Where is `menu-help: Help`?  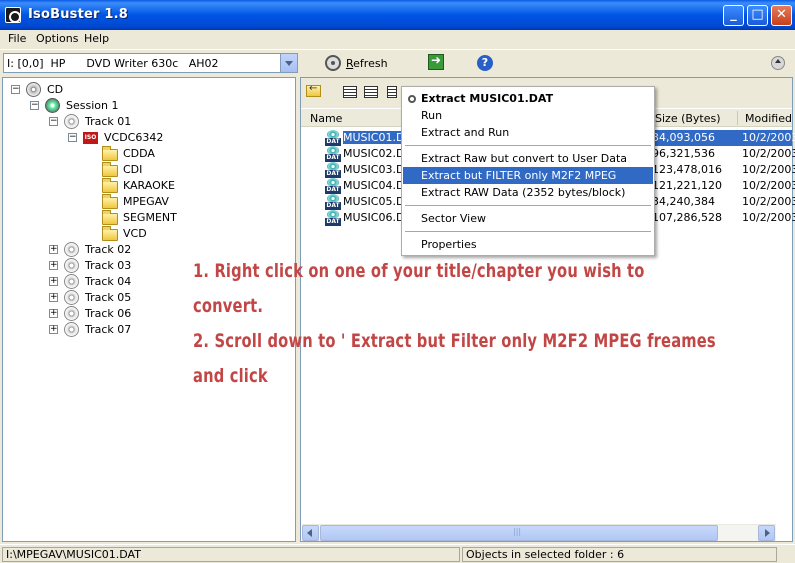
menu-help: Help is located at coordinates (96, 38).